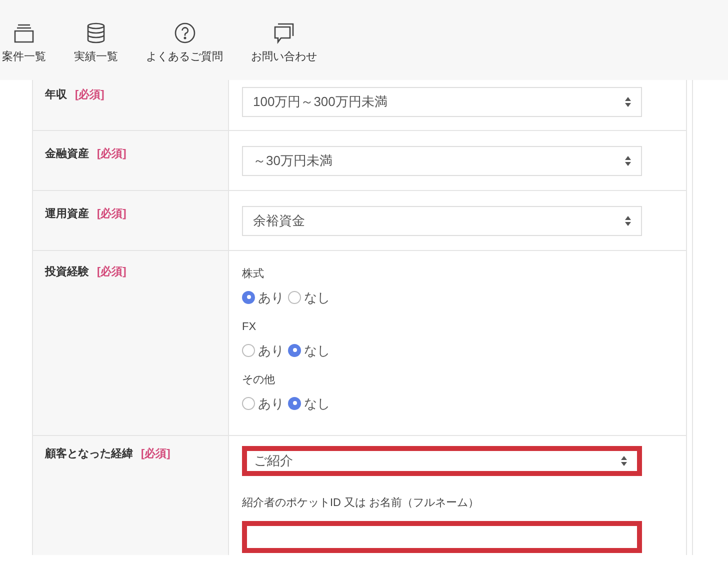  Describe the element at coordinates (284, 33) in the screenshot. I see `chat-icon` at that location.